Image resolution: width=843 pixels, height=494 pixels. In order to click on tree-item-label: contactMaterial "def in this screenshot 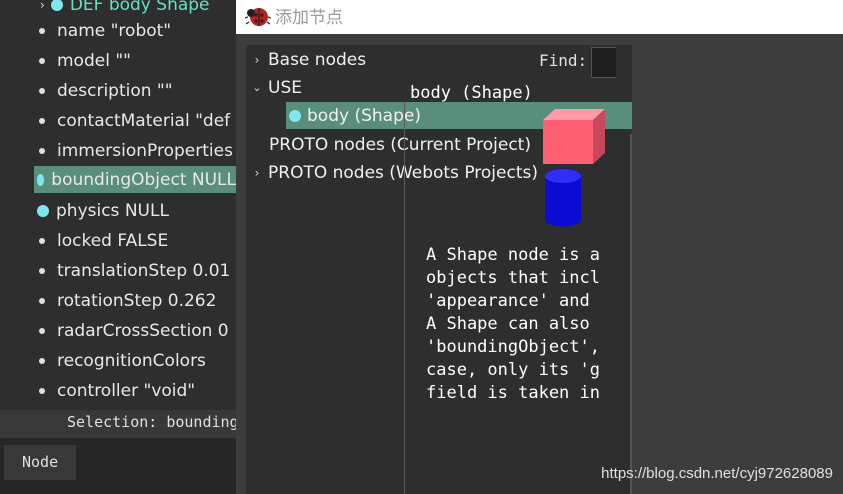, I will do `click(144, 120)`.